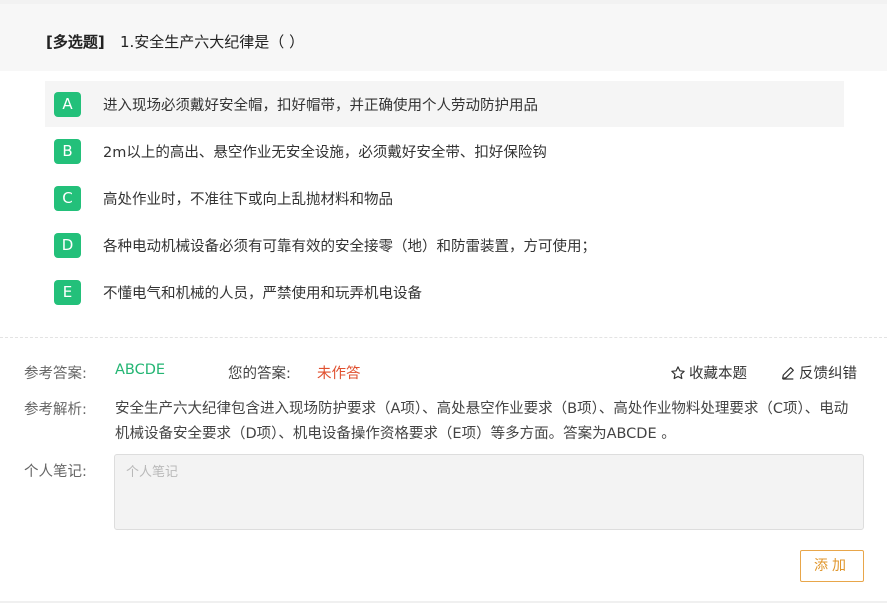  What do you see at coordinates (339, 374) in the screenshot?
I see `your-answer-value: 未作答` at bounding box center [339, 374].